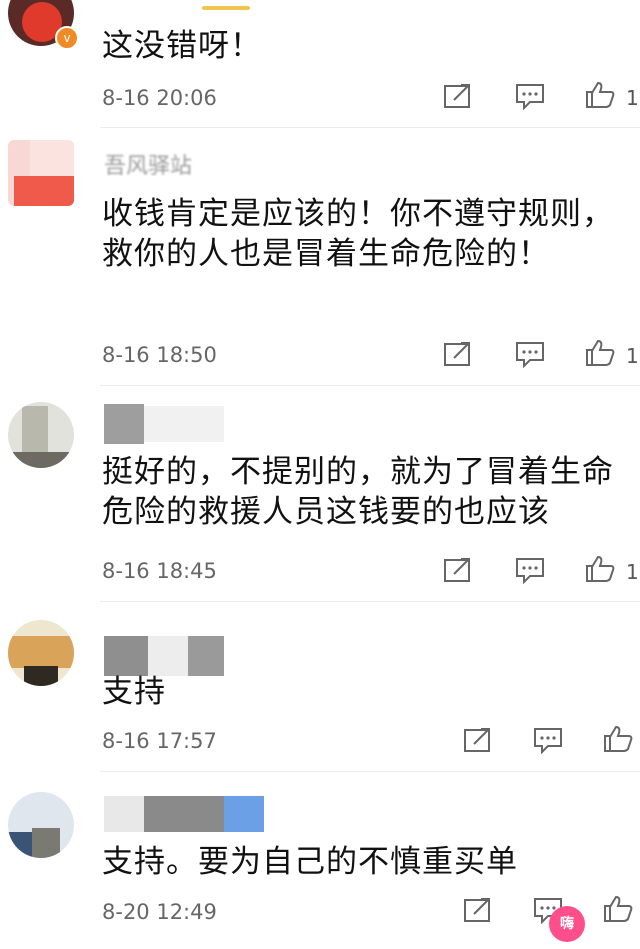 The width and height of the screenshot is (640, 949). I want to click on comment-time: 8-16 17:57, so click(159, 741).